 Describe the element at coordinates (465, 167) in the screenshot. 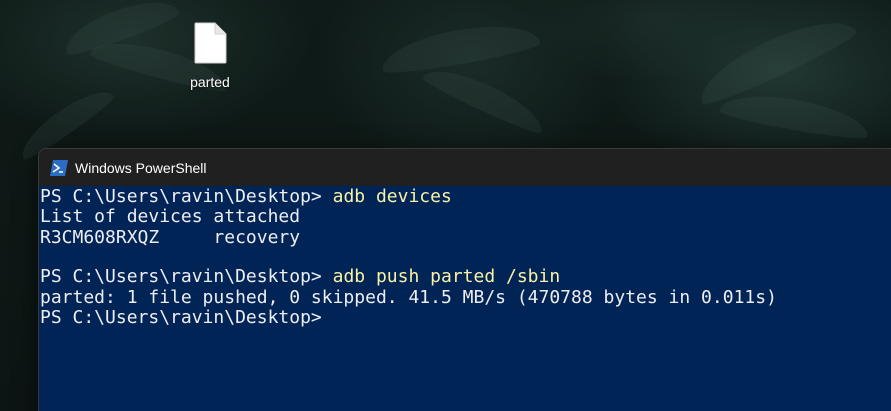

I see `window-titlebar: Windows PowerShell` at that location.